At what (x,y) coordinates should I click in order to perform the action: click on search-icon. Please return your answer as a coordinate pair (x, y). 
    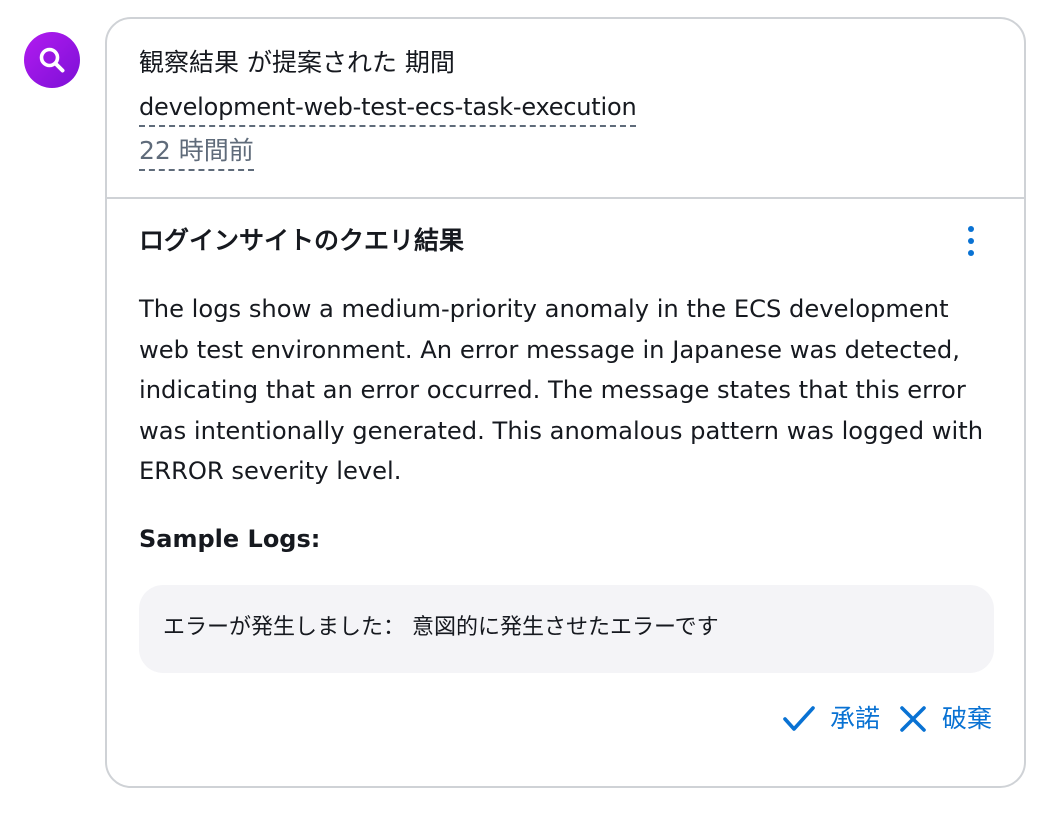
    Looking at the image, I should click on (52, 60).